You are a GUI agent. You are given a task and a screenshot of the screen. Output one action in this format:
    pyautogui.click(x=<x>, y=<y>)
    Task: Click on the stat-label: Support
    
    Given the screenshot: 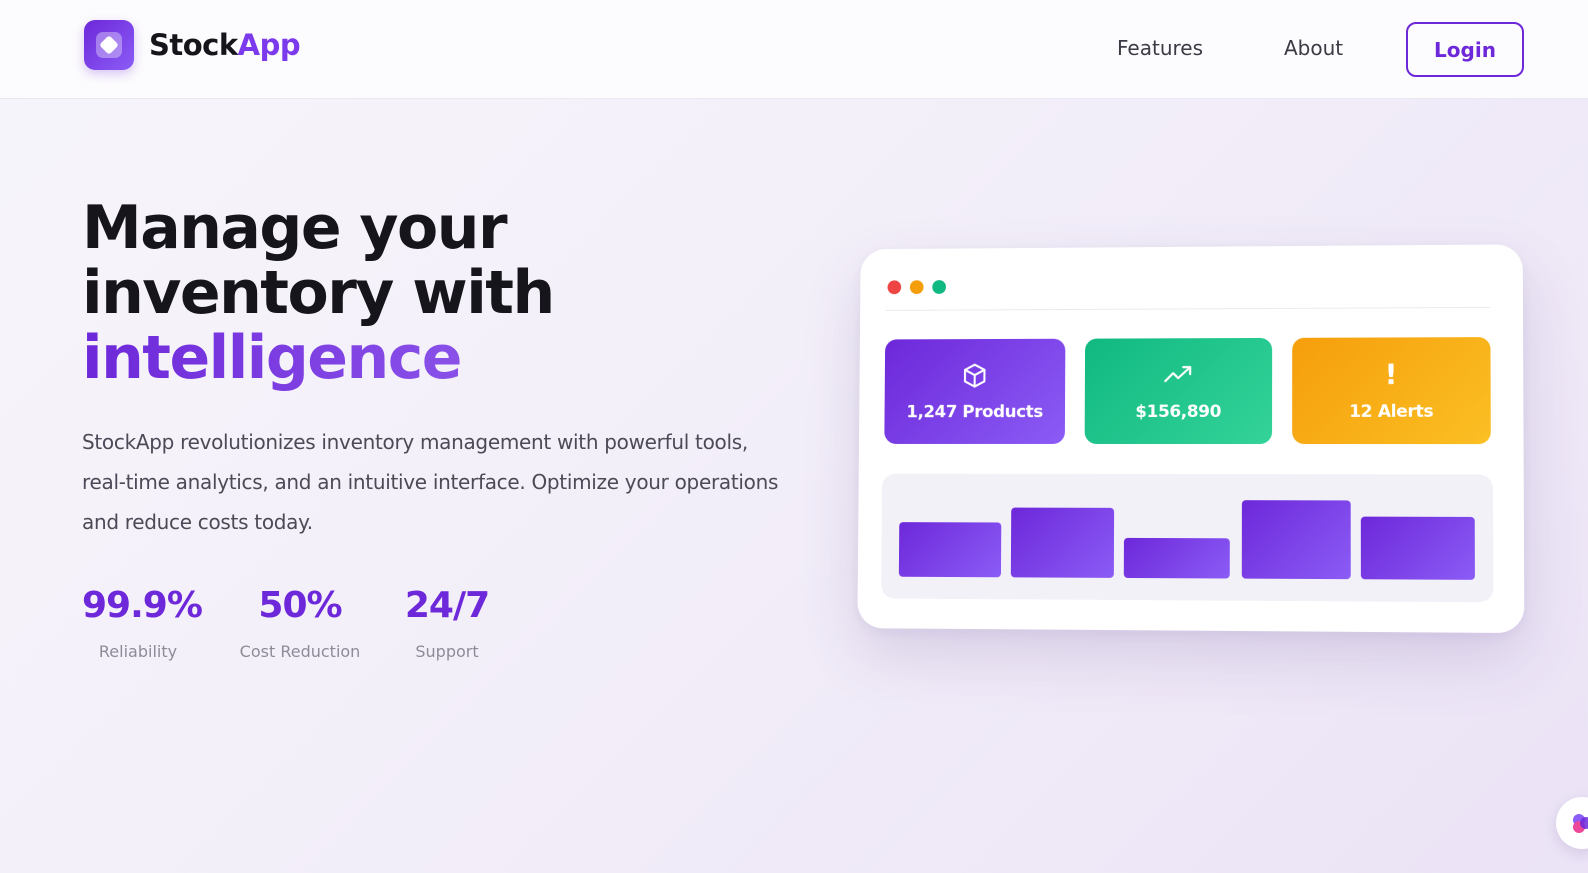 What is the action you would take?
    pyautogui.click(x=447, y=651)
    